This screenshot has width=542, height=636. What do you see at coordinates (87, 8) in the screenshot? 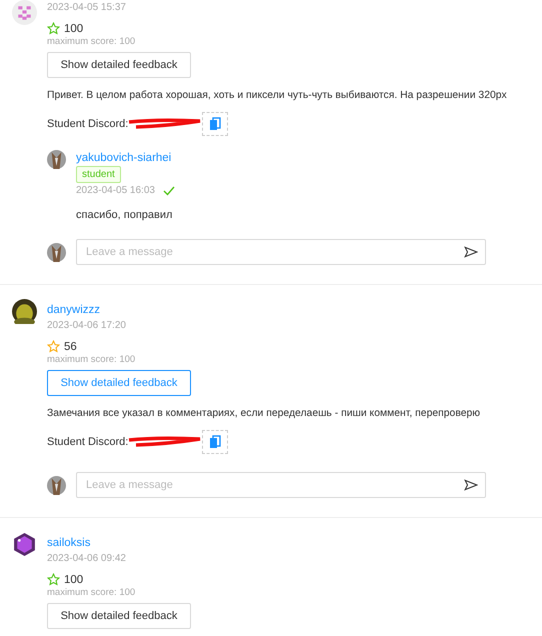
I see `review-date: 2023-04-05 15:37` at bounding box center [87, 8].